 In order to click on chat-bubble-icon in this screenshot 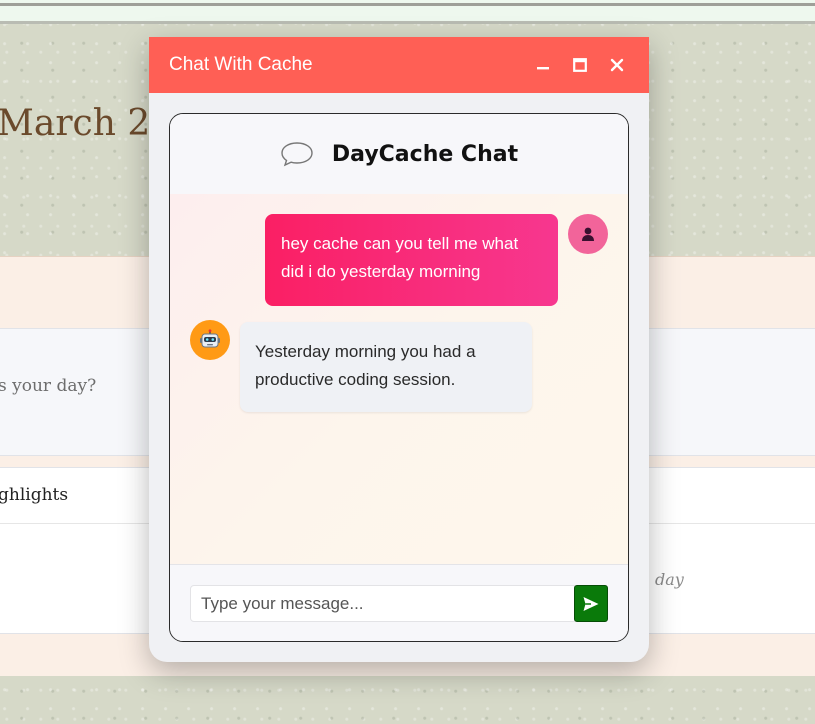, I will do `click(297, 154)`.